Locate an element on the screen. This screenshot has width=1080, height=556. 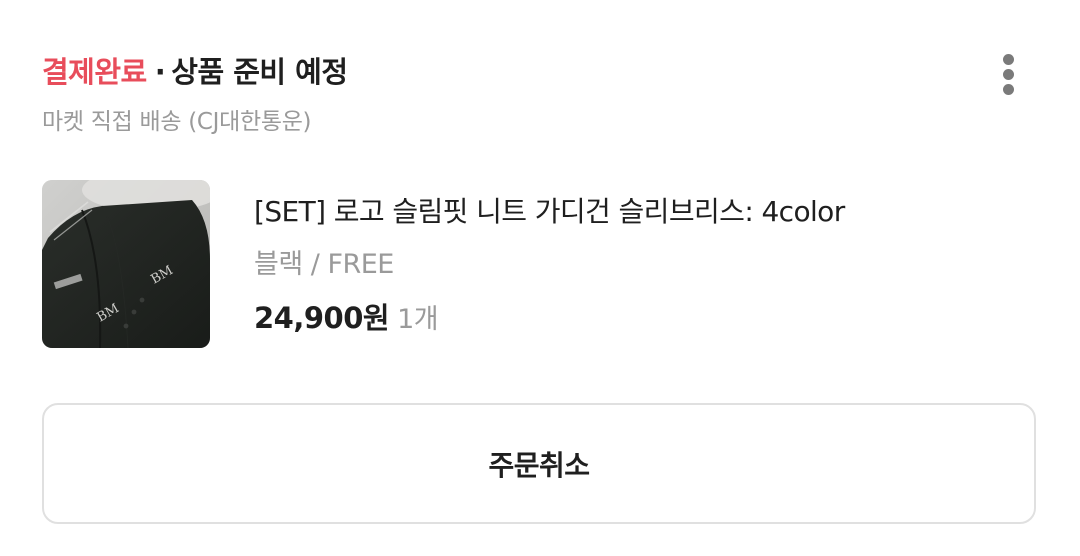
product-name: [SET] 로고 슬림핏 니트 가디건 슬리브리스: 4color is located at coordinates (549, 212).